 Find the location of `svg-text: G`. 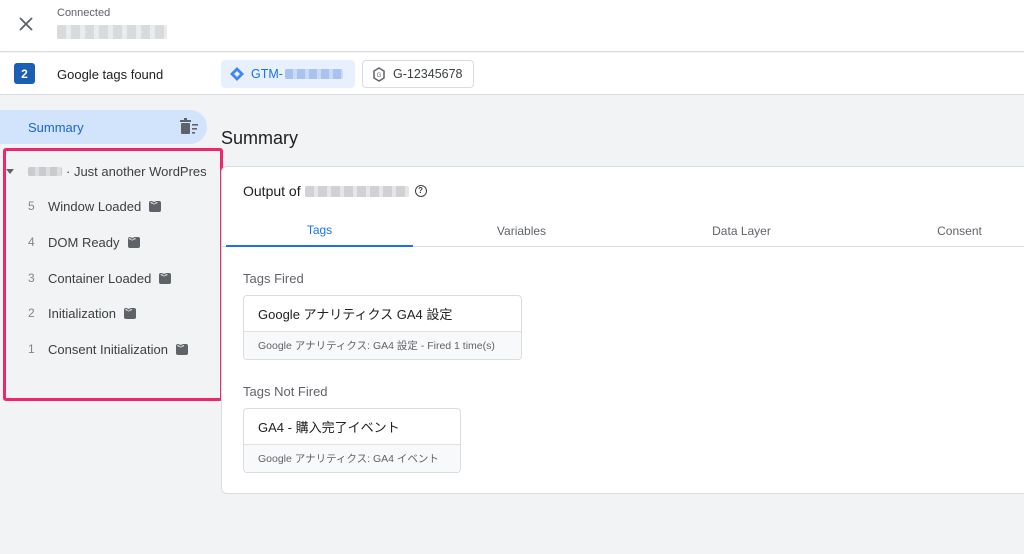

svg-text: G is located at coordinates (379, 76).